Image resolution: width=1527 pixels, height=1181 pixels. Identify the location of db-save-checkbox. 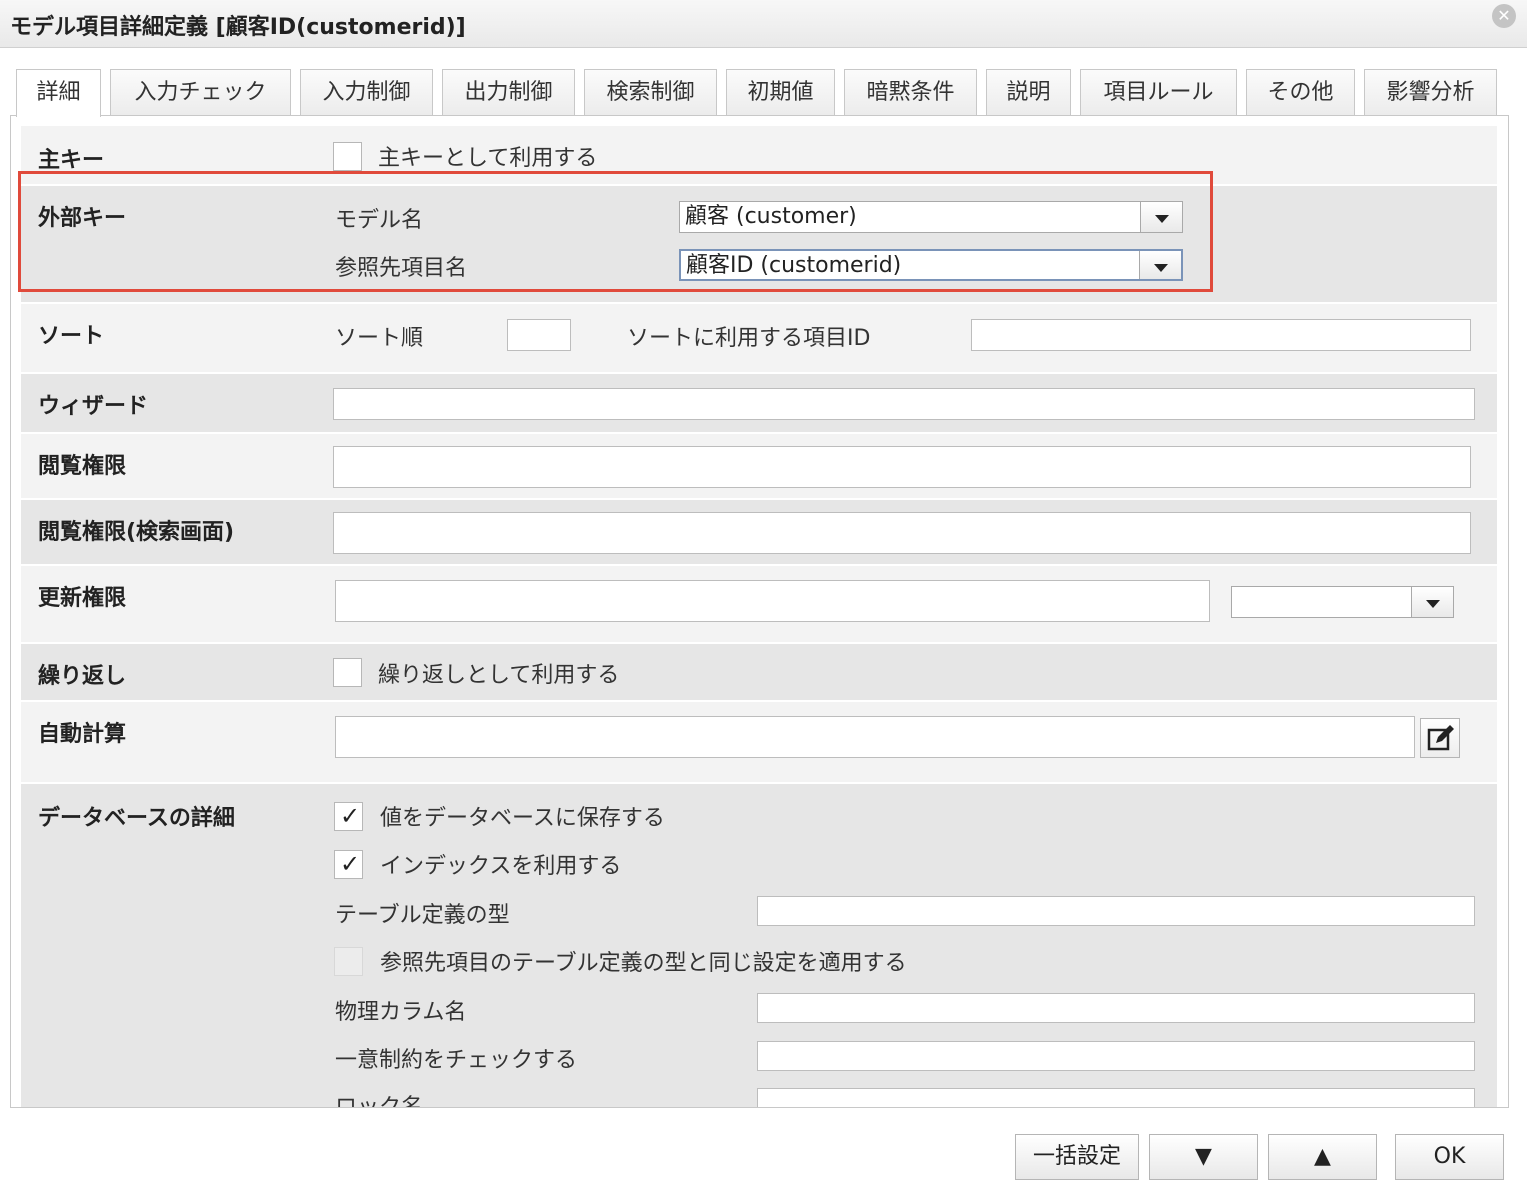
(348, 816).